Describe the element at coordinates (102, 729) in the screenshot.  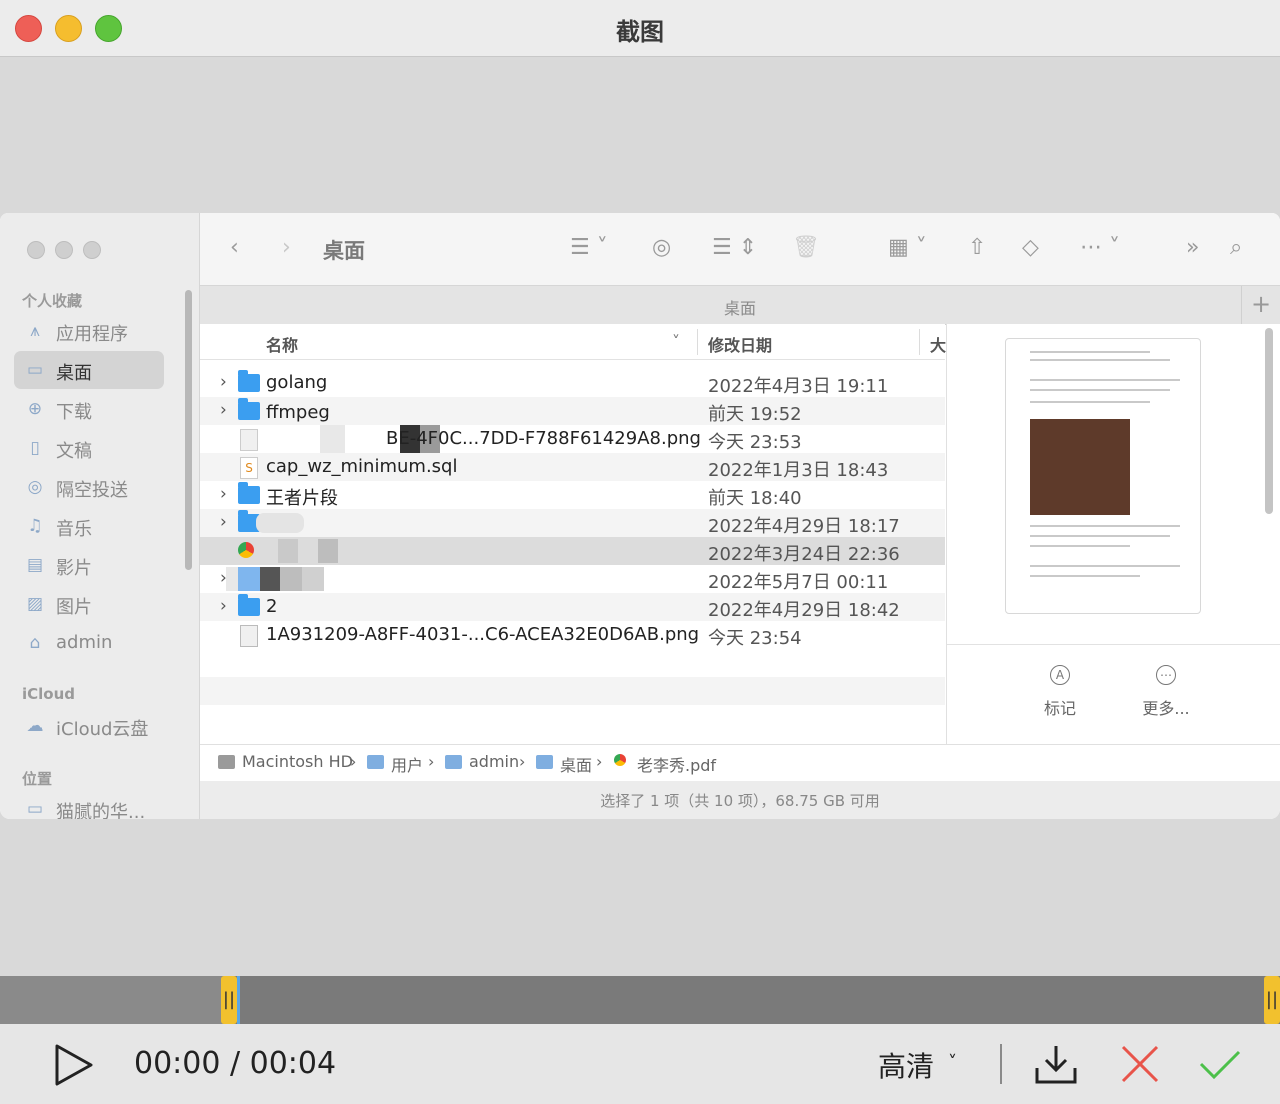
I see `sidebar-item-label: iCloud云盘` at that location.